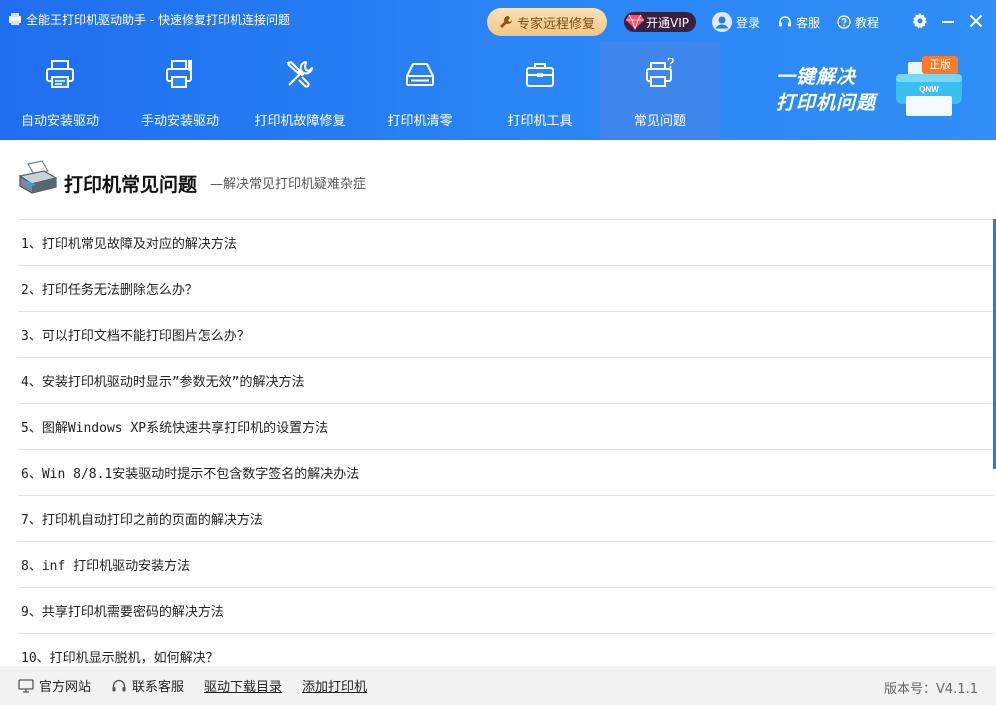 The image size is (996, 705). I want to click on contact-service-link: 联系客服, so click(147, 685).